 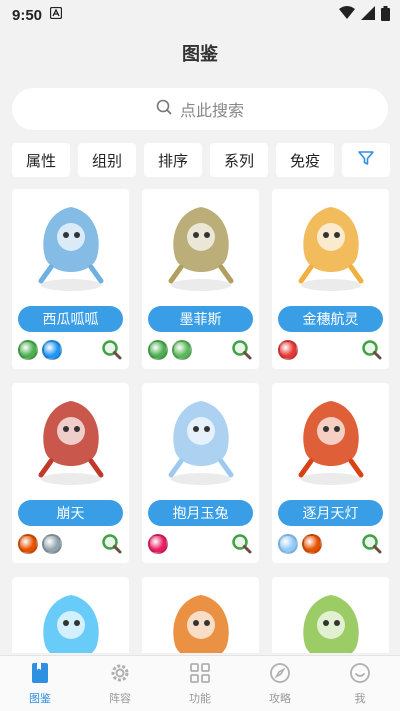 I want to click on filter-group: 组别, so click(x=107, y=160).